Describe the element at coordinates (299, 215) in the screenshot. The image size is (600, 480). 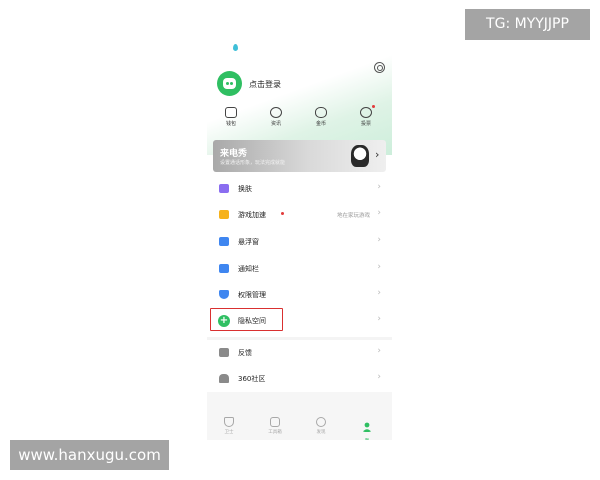
I see `menu-item-game-boost: 游戏加速 地在家玩游戏 ›` at that location.